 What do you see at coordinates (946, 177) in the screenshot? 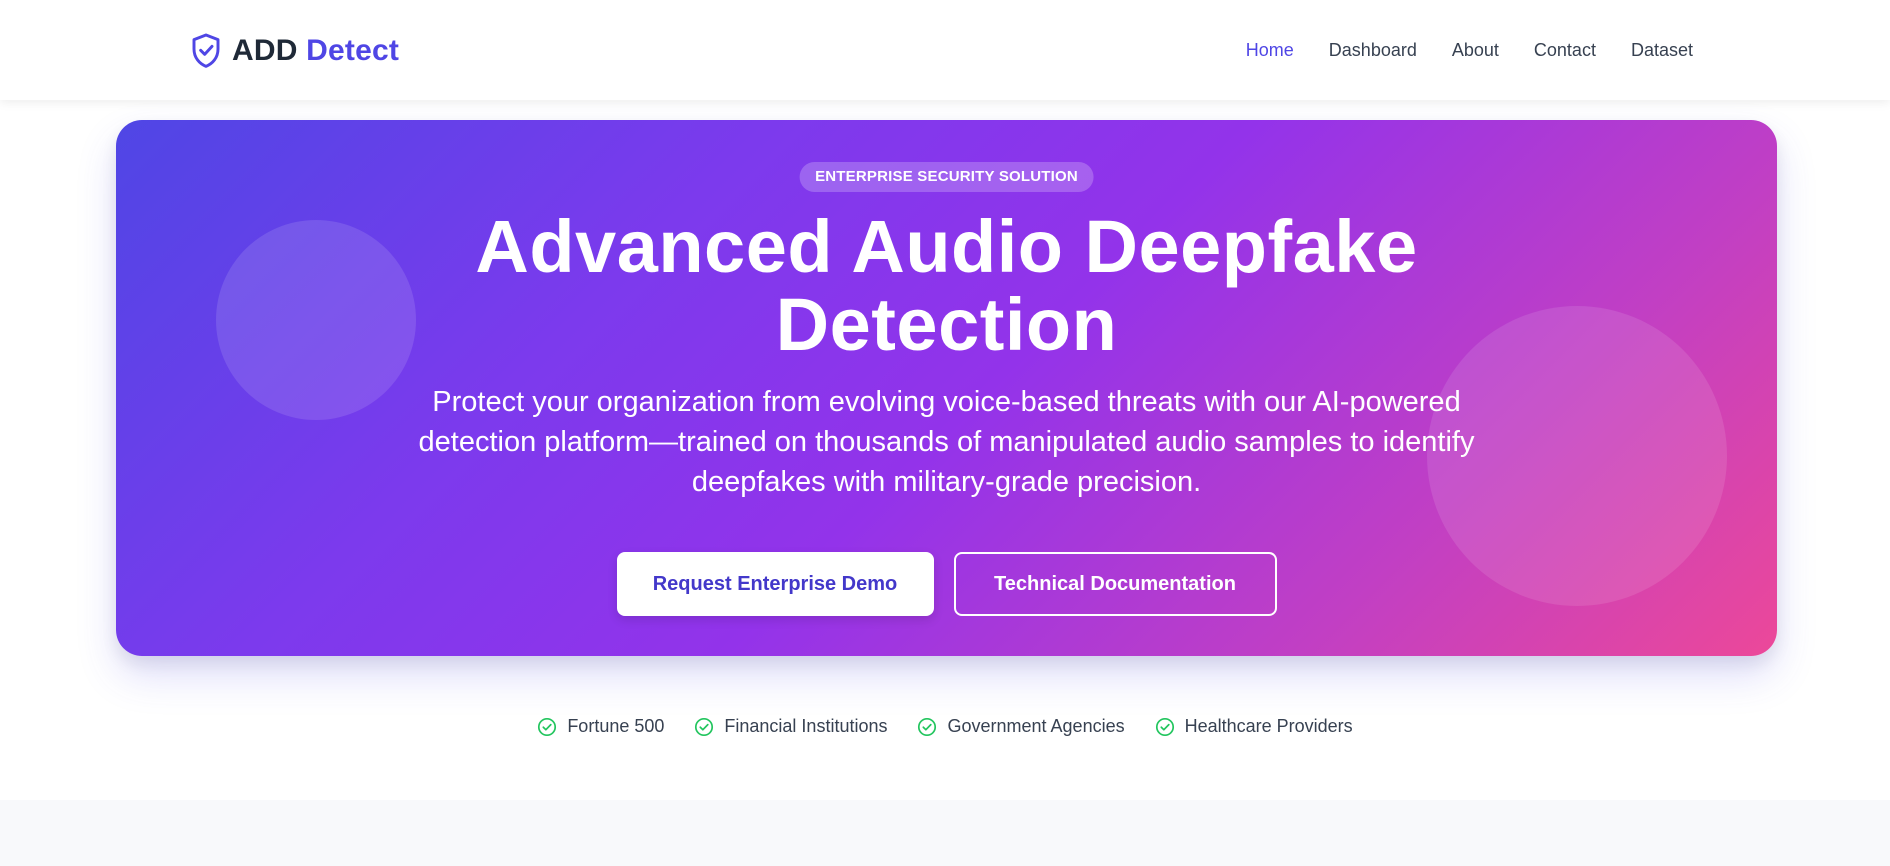
I see `hero-badge: ENTERPRISE SECURITY SOLUTION` at bounding box center [946, 177].